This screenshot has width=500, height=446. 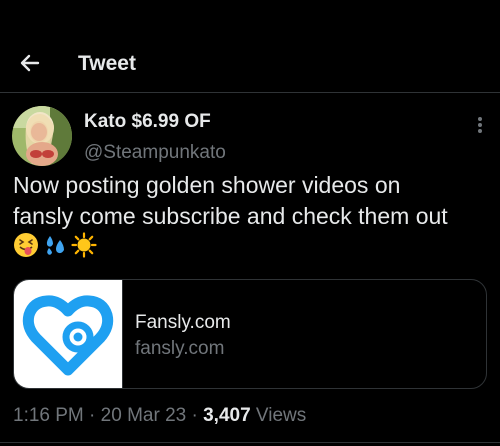 What do you see at coordinates (144, 415) in the screenshot?
I see `tweet-date: 20 Mar 23` at bounding box center [144, 415].